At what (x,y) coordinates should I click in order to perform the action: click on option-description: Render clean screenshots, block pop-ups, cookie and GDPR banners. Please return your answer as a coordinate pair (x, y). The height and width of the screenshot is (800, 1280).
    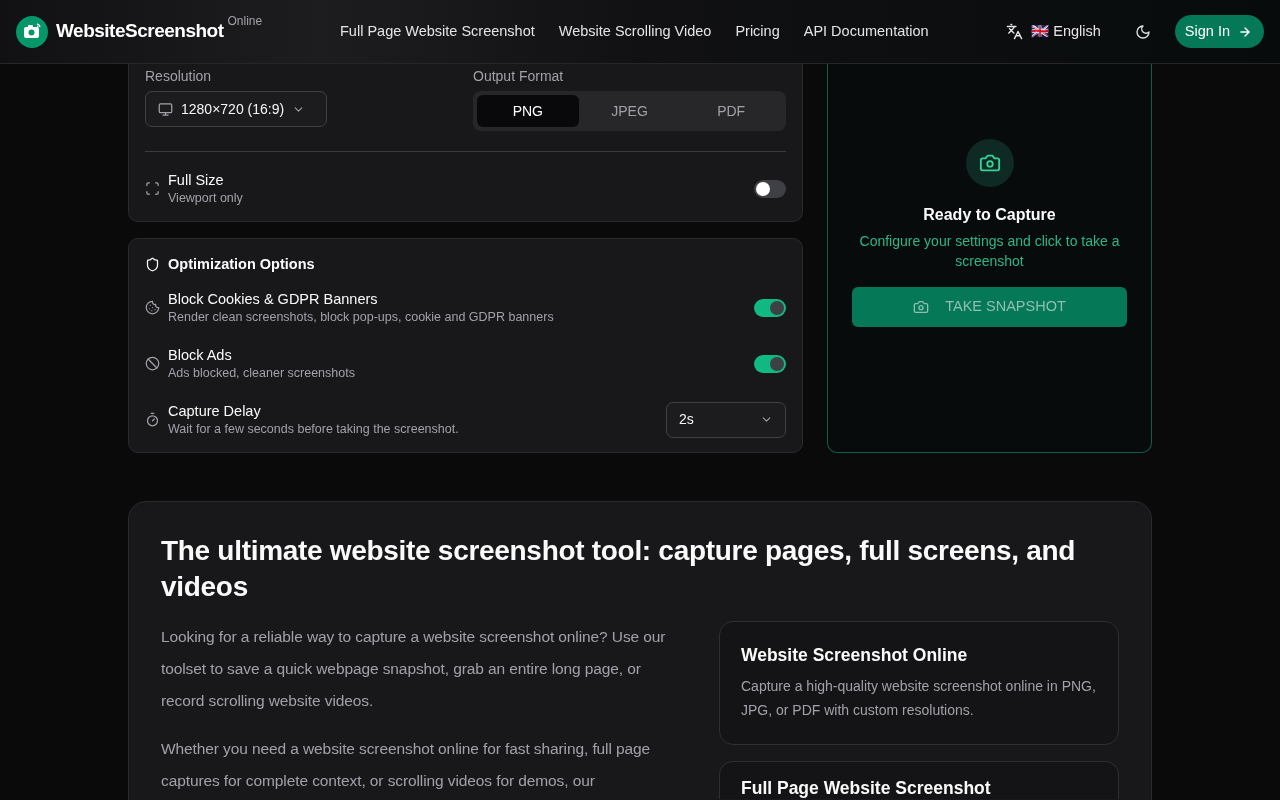
    Looking at the image, I should click on (361, 317).